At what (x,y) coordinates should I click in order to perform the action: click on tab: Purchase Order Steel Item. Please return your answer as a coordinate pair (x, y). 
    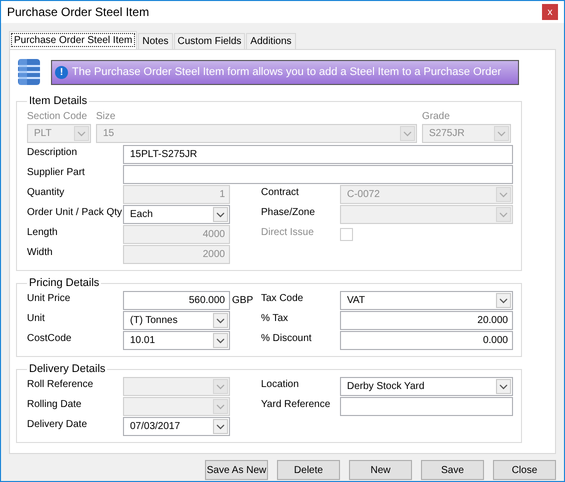
    Looking at the image, I should click on (73, 40).